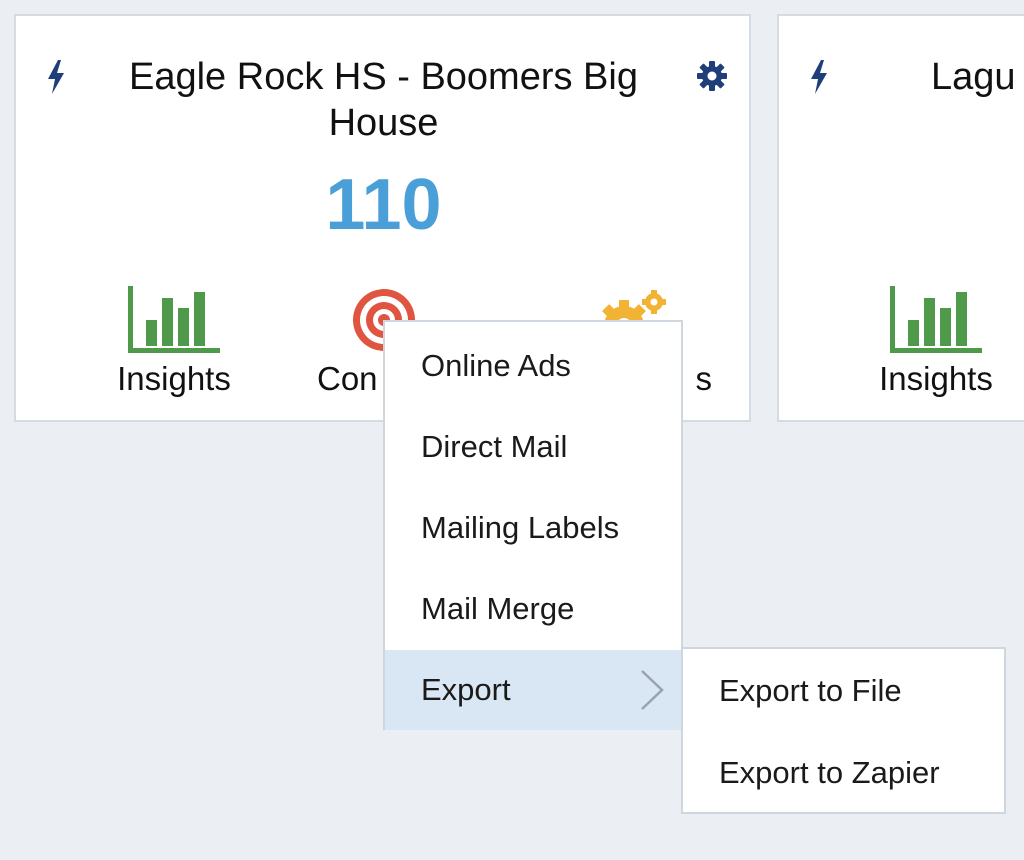  I want to click on export-submenu: Export to File Export to Zapier, so click(843, 730).